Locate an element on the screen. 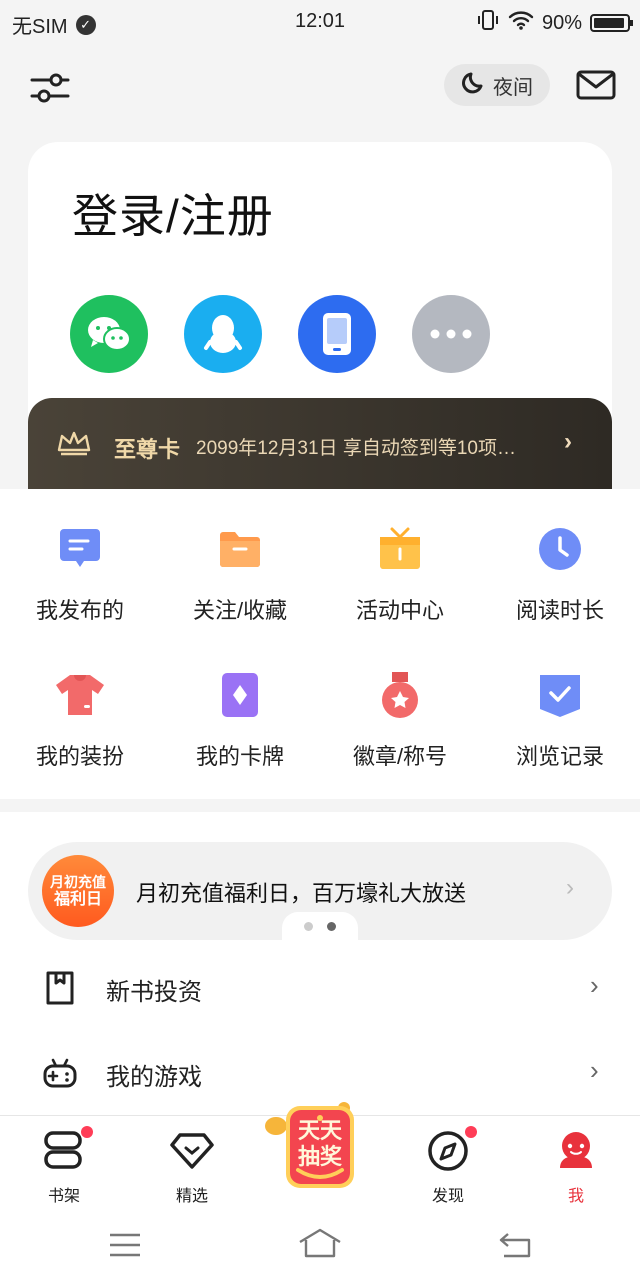 The height and width of the screenshot is (1280, 640). grid-label: 我发布的 is located at coordinates (79, 610).